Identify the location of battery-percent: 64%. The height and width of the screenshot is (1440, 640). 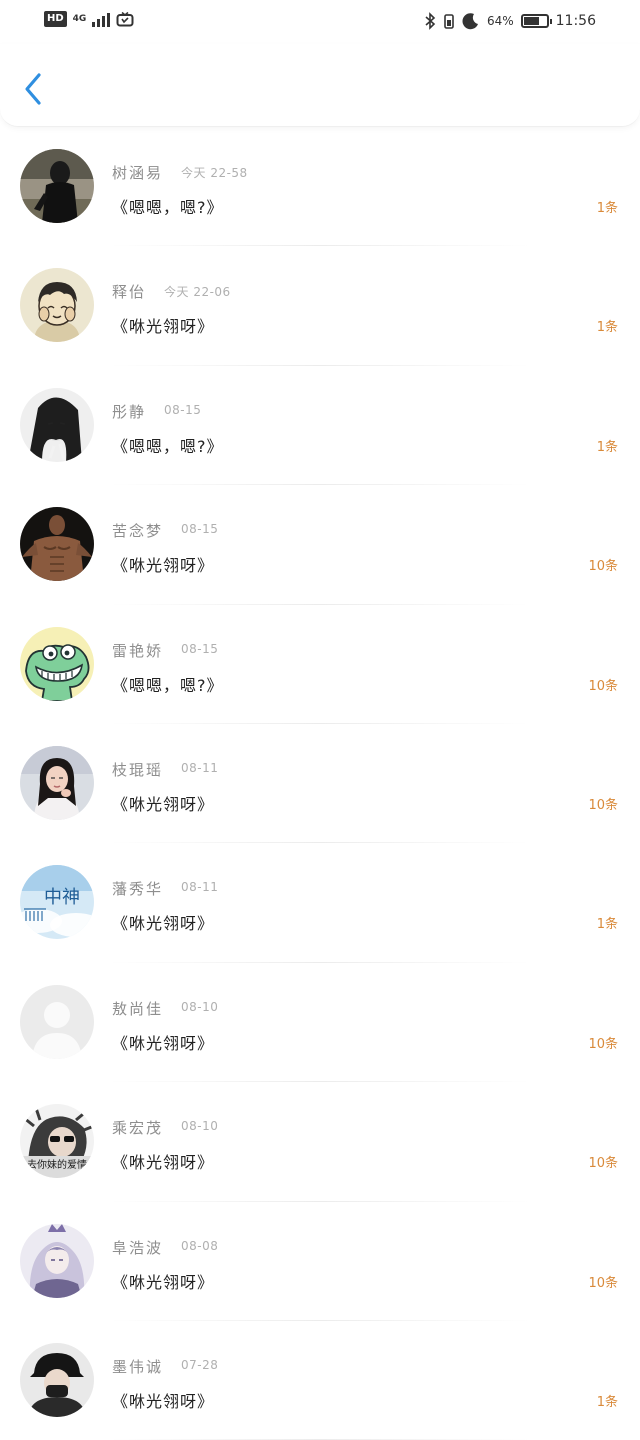
(500, 21).